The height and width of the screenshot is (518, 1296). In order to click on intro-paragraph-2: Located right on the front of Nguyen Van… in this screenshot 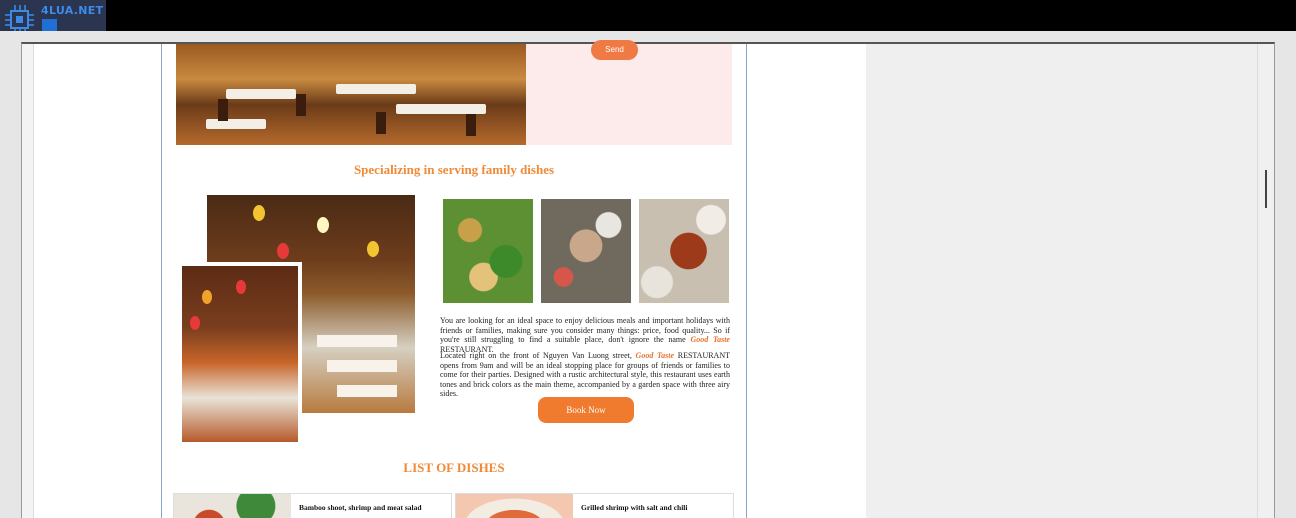, I will do `click(585, 375)`.